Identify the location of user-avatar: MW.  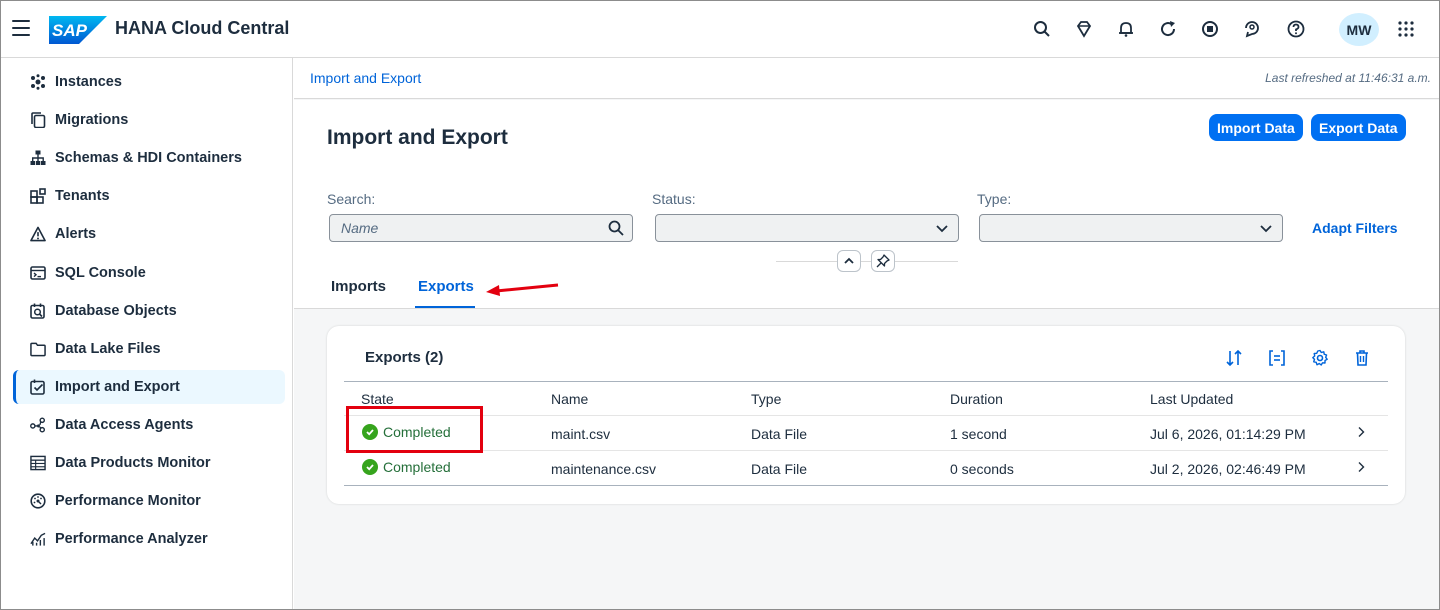
(1359, 29).